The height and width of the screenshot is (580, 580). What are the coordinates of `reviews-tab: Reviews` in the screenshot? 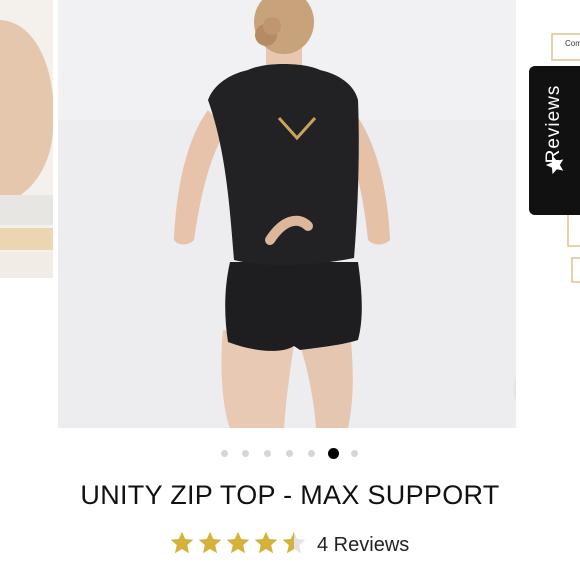 It's located at (554, 140).